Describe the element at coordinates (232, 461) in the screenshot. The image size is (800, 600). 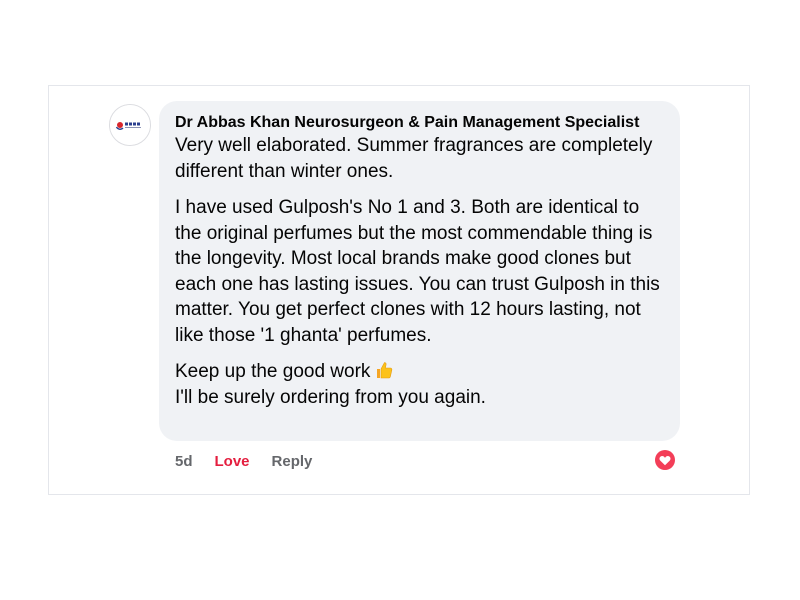
I see `love-button: Love` at that location.